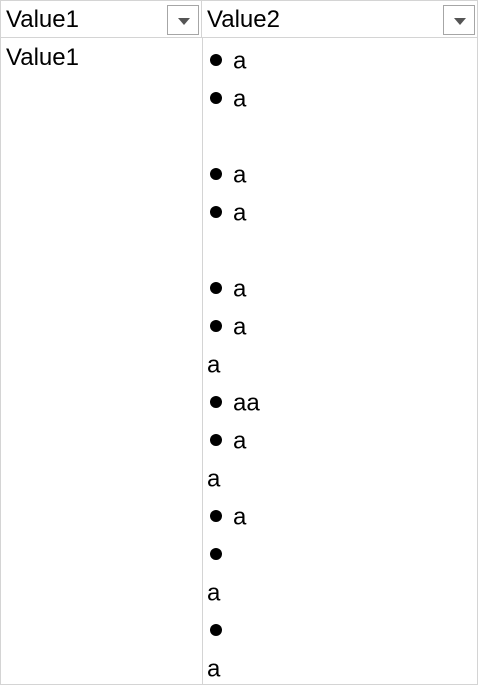 Image resolution: width=478 pixels, height=689 pixels. I want to click on header-row: Value1 Value2, so click(239, 19).